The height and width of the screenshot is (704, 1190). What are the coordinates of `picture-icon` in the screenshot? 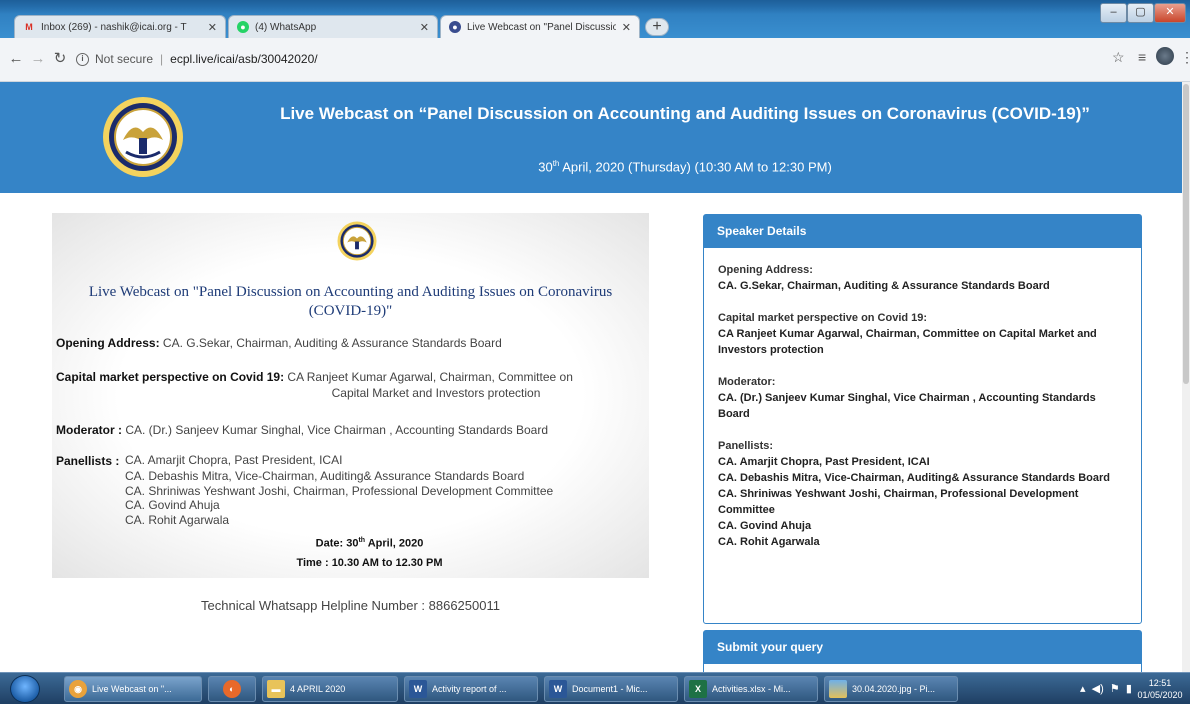 It's located at (838, 689).